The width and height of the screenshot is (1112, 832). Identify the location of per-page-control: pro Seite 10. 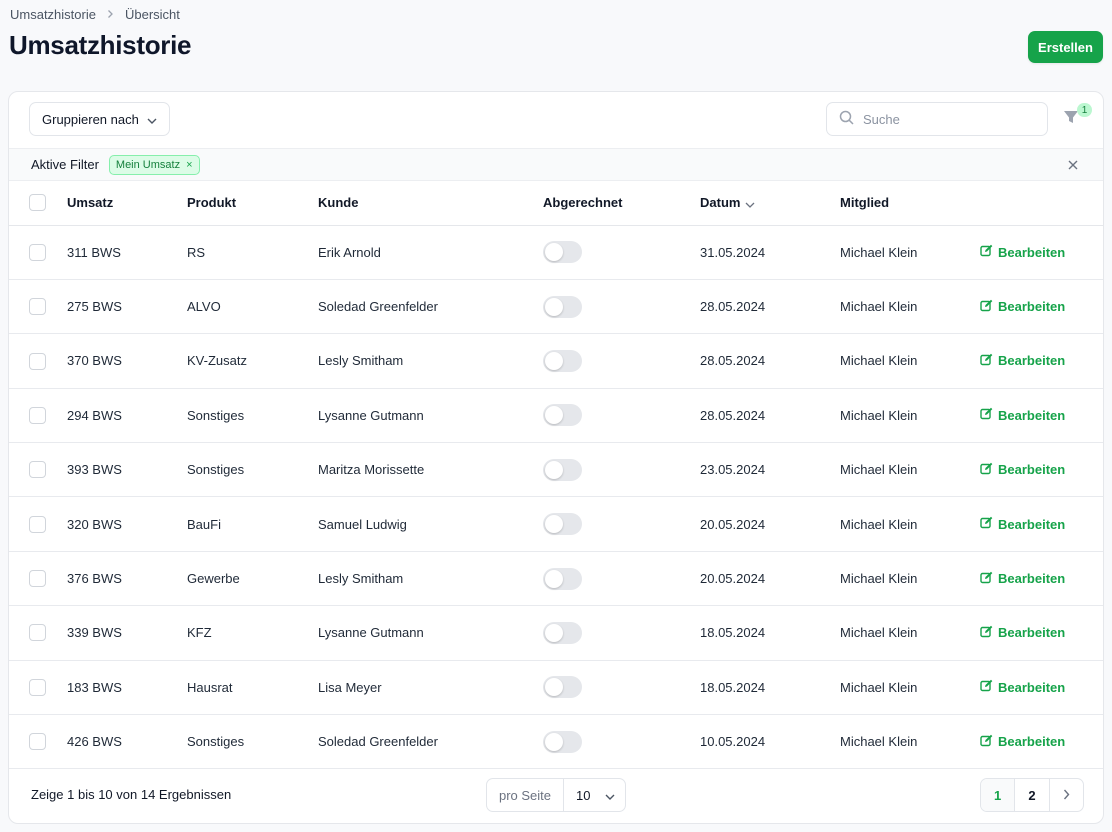
(556, 795).